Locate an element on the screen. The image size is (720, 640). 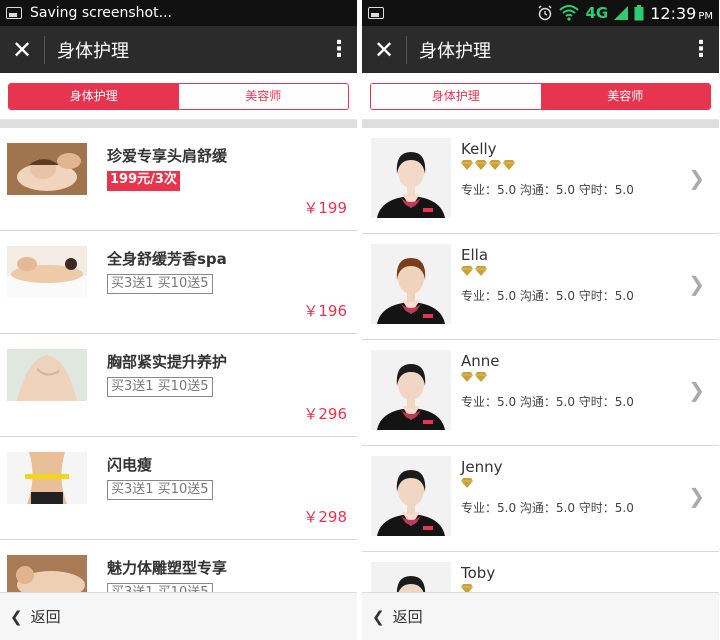
beautician-name: Jenny is located at coordinates (482, 467).